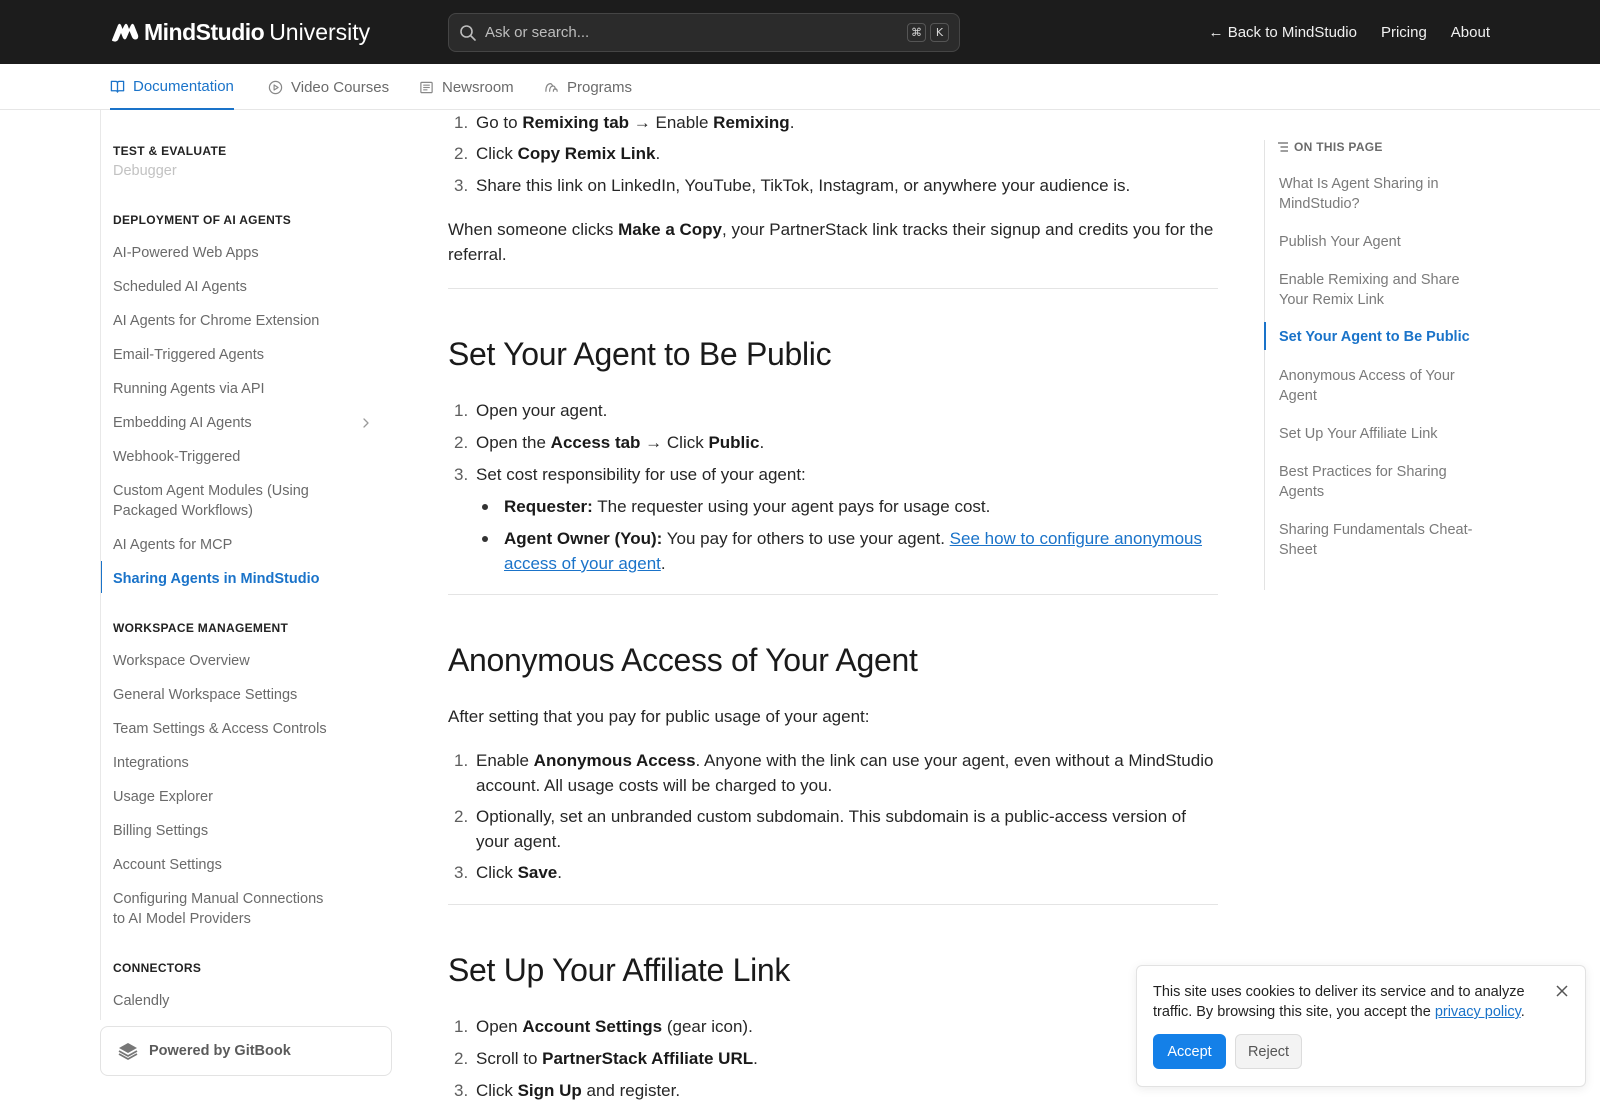  What do you see at coordinates (320, 31) in the screenshot?
I see `logo-suffix: University` at bounding box center [320, 31].